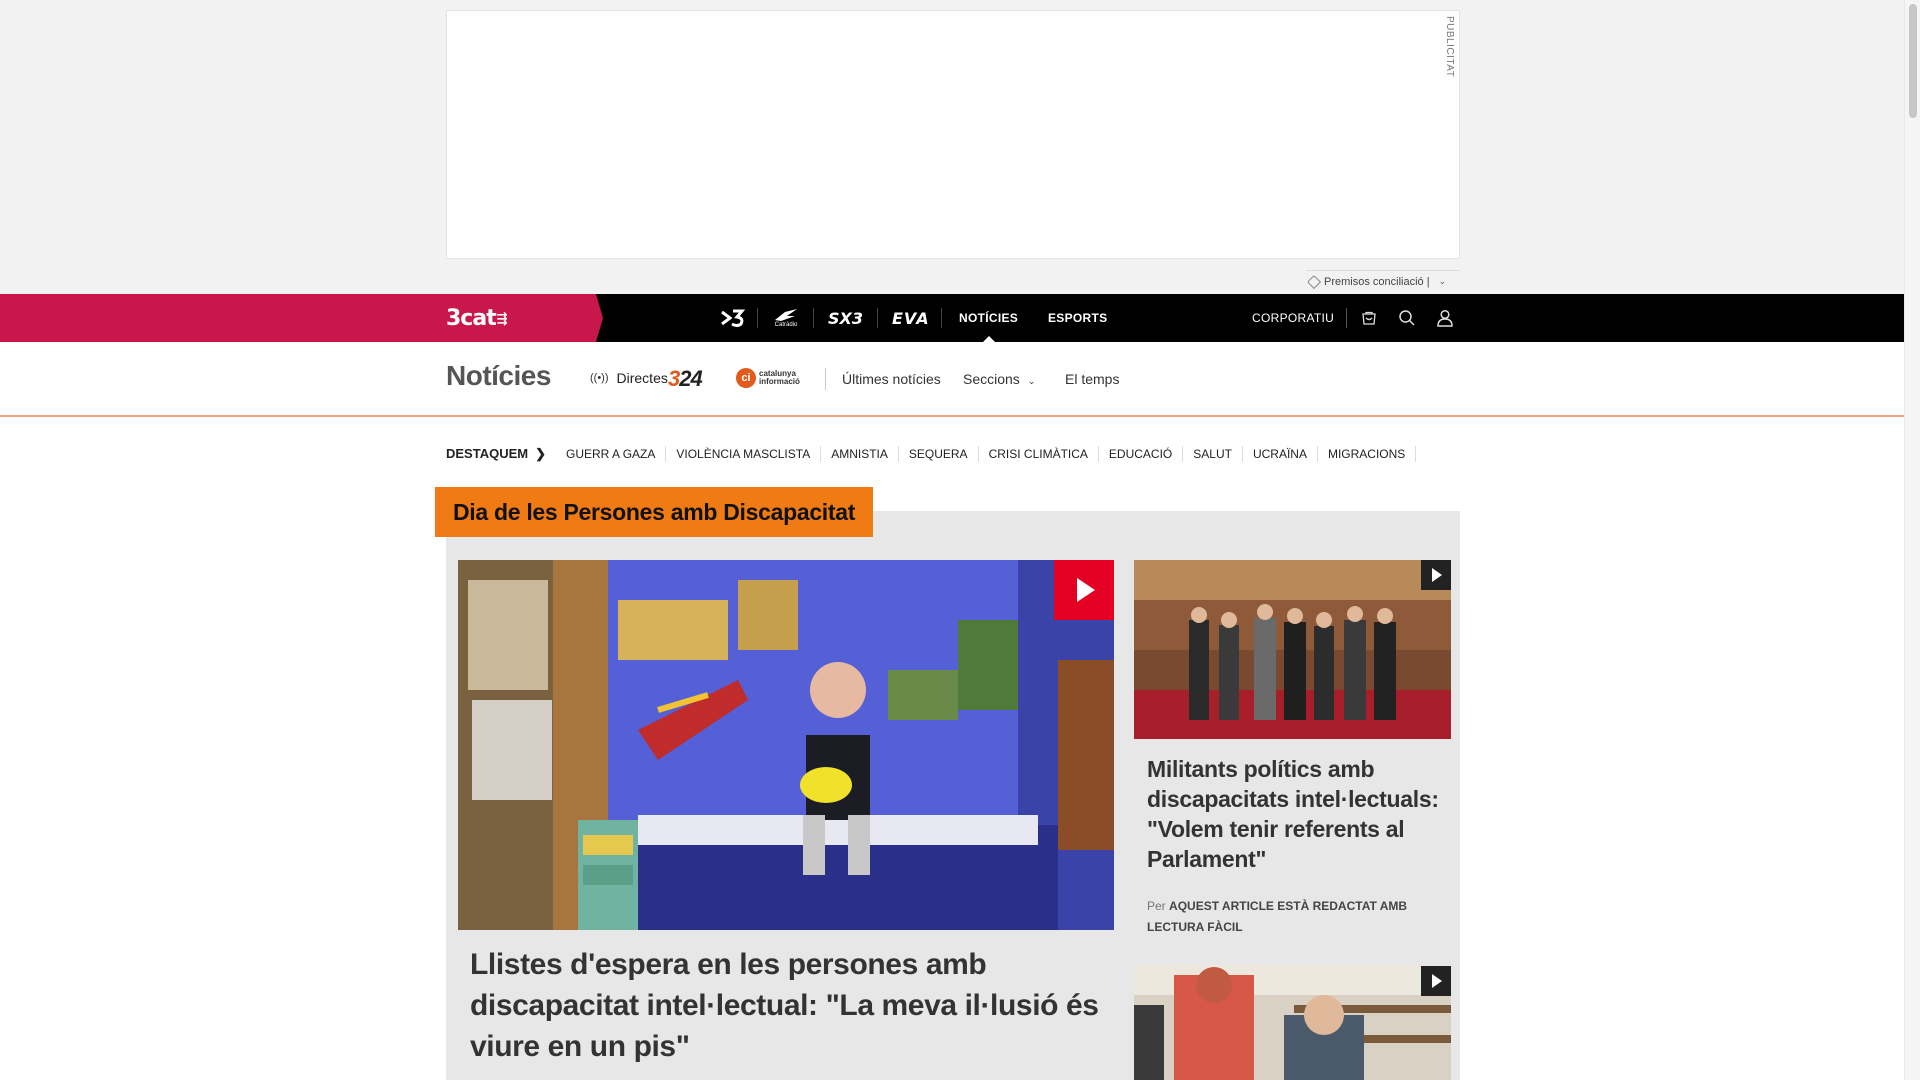  Describe the element at coordinates (502, 319) in the screenshot. I see `3cat-arrow-icon: ⇶` at that location.